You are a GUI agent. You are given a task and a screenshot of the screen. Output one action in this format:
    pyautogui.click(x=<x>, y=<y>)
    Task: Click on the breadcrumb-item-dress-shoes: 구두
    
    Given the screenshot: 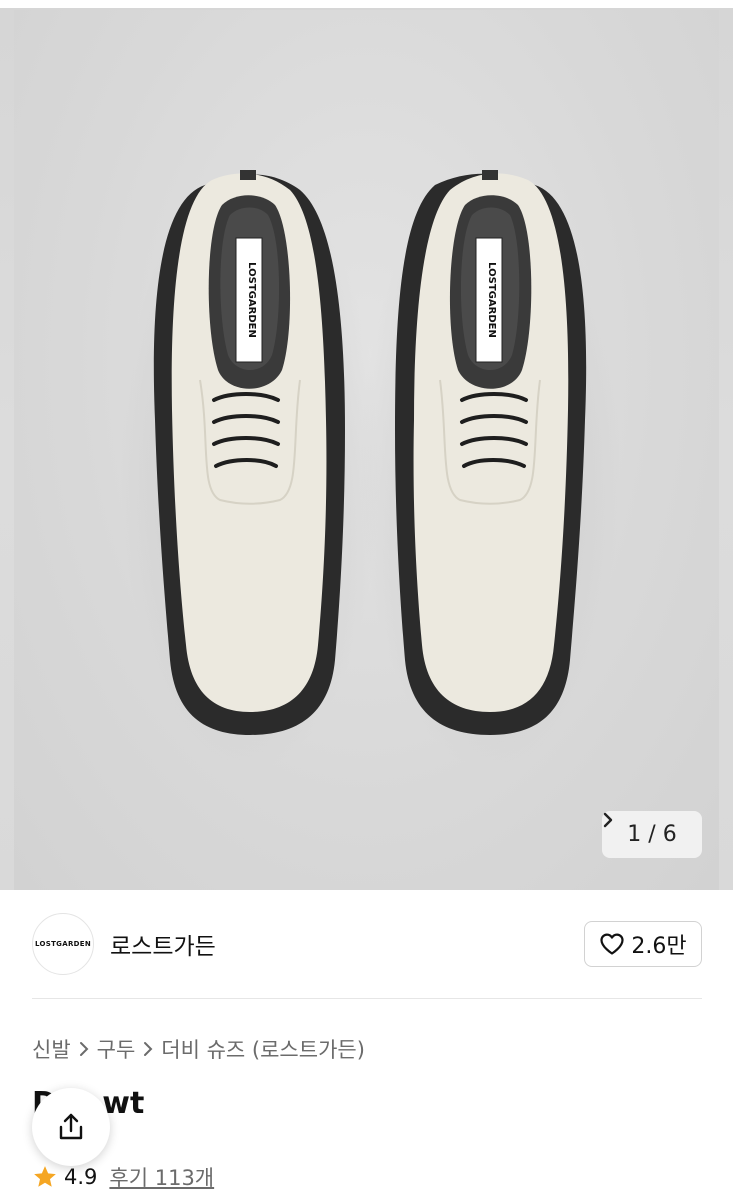 What is the action you would take?
    pyautogui.click(x=116, y=1049)
    